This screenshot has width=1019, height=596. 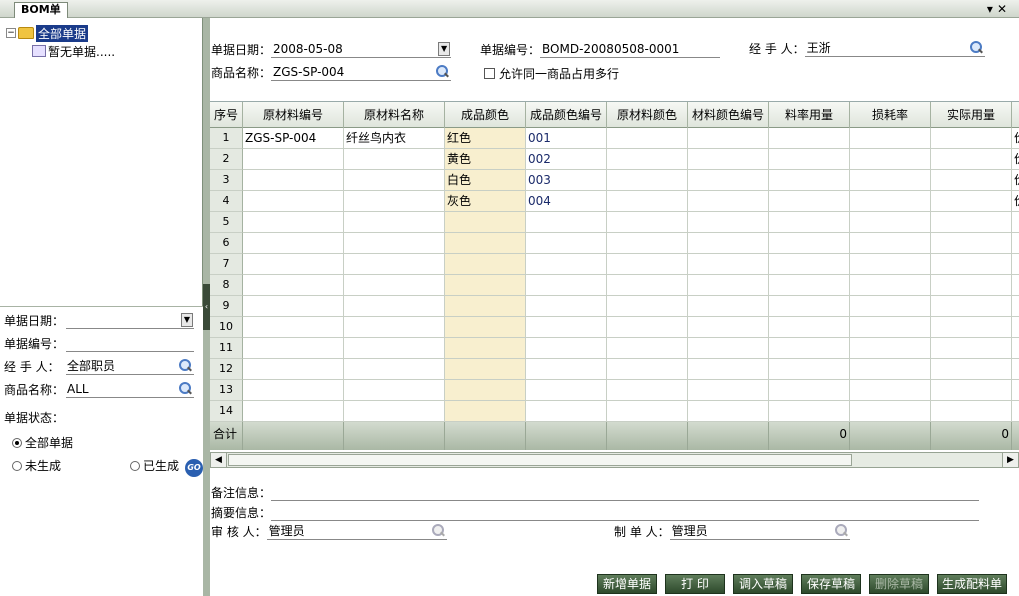 What do you see at coordinates (566, 138) in the screenshot?
I see `table-cell: 001` at bounding box center [566, 138].